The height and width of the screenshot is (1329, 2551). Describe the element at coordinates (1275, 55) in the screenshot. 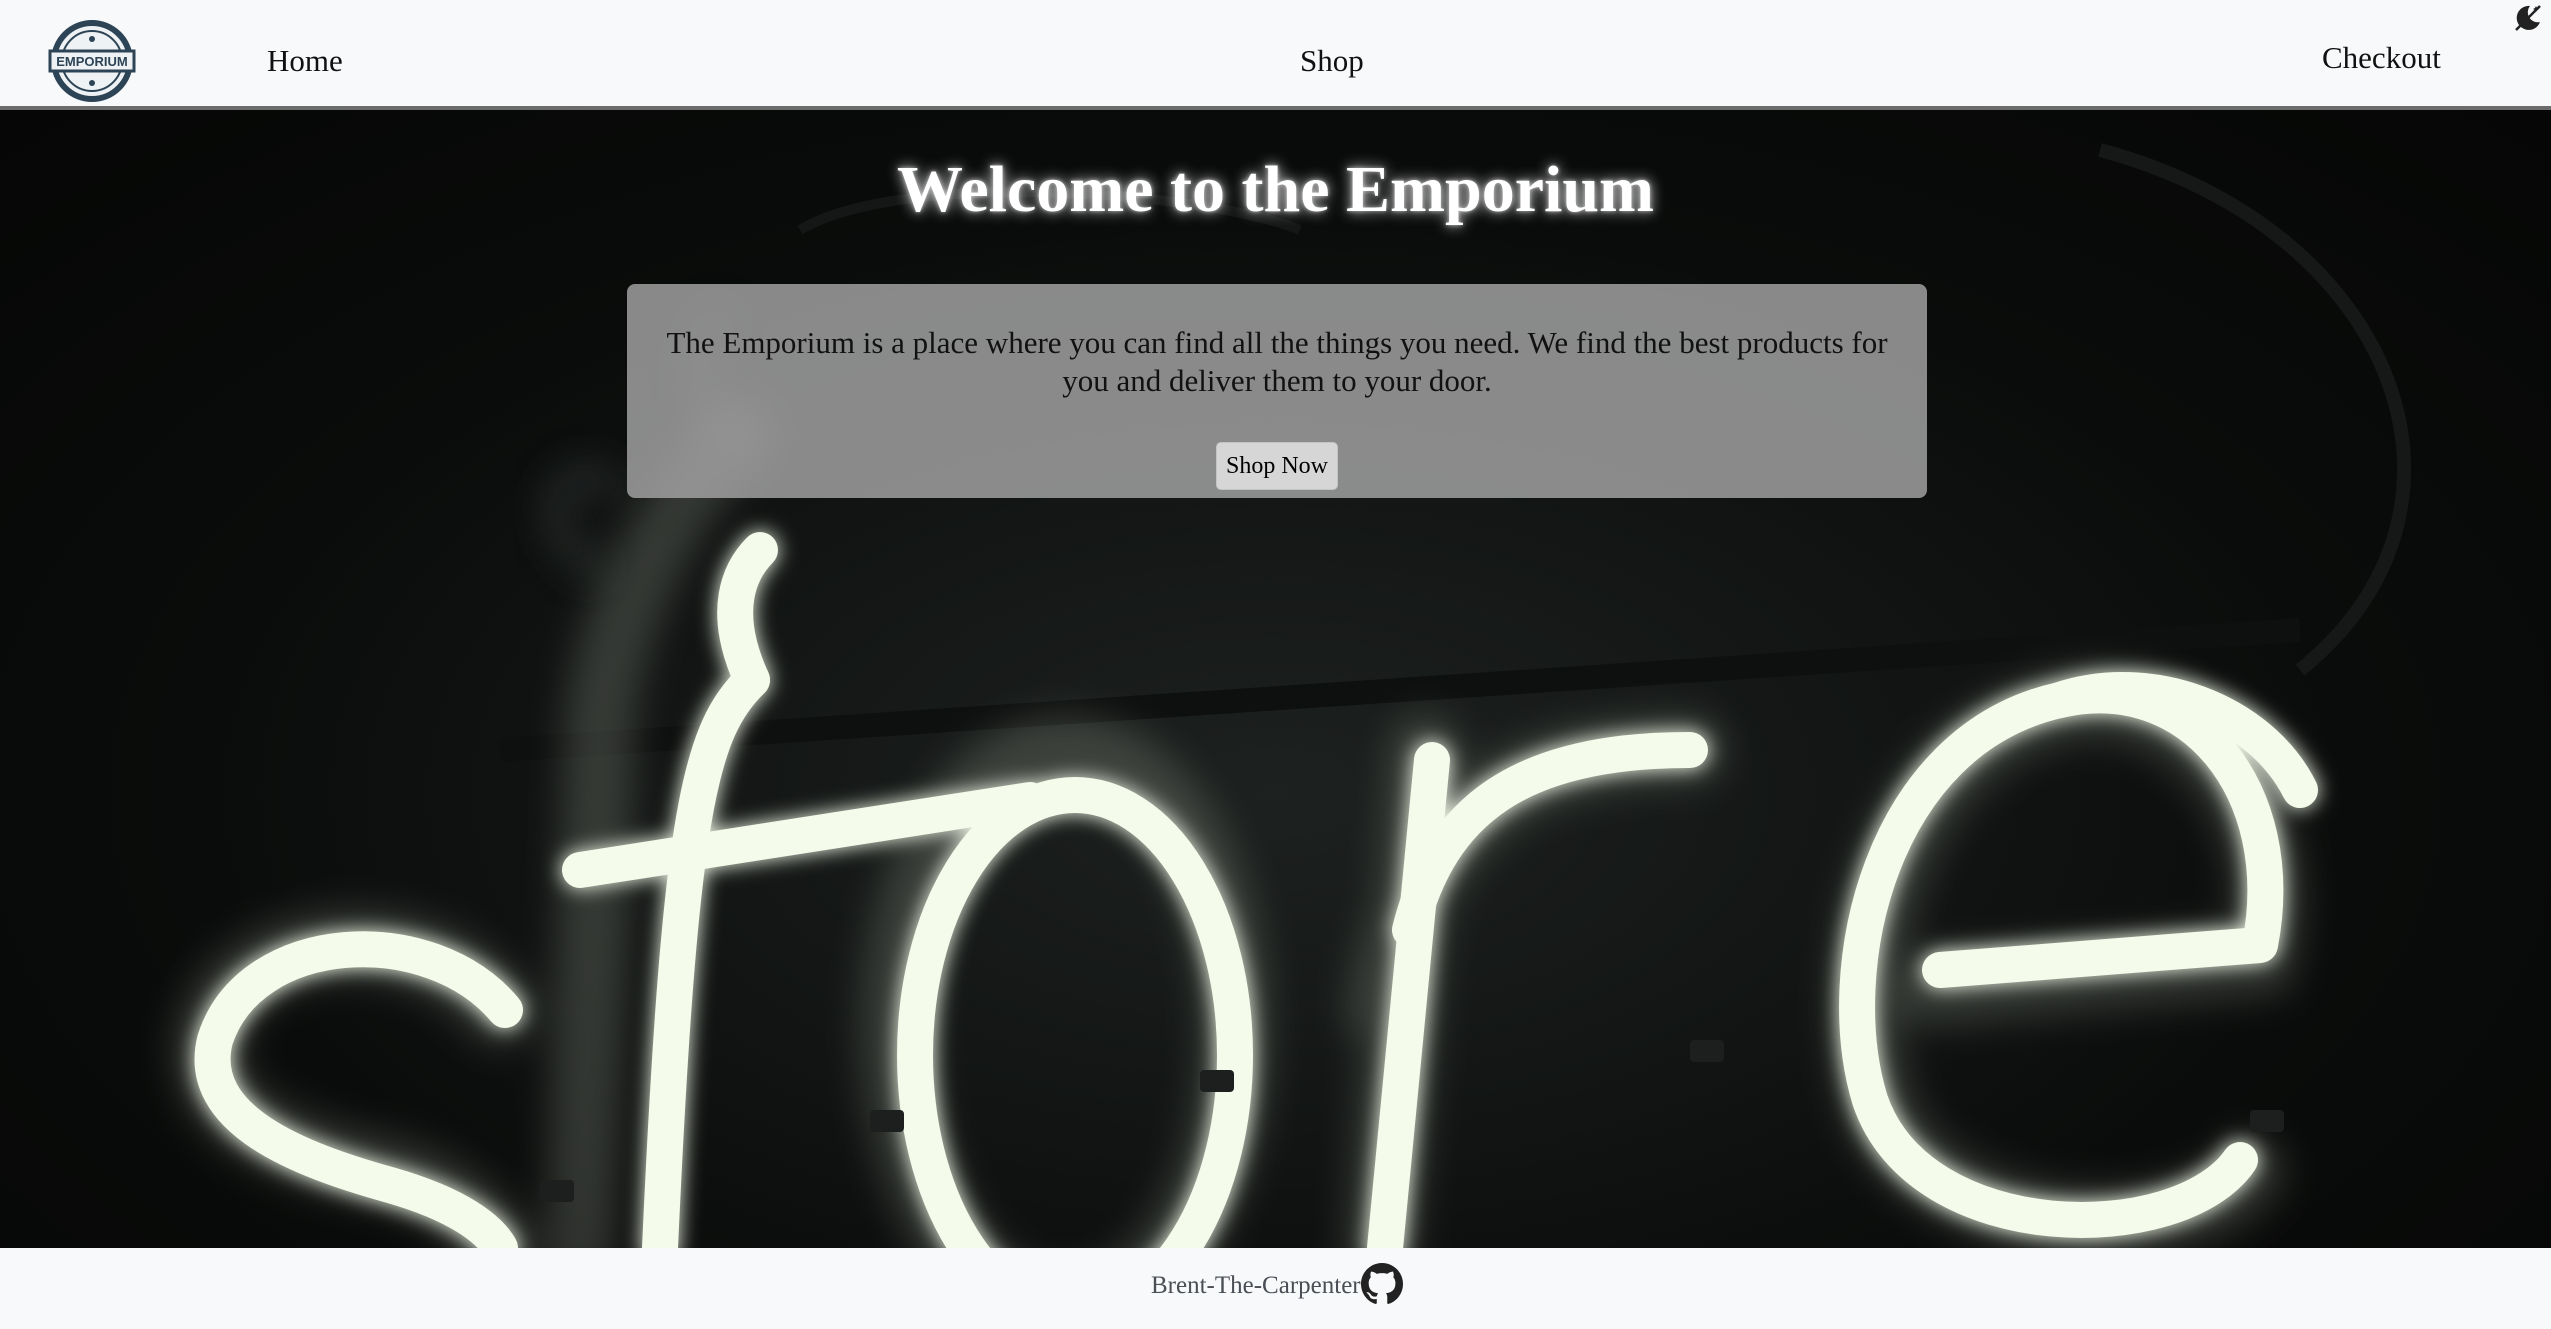

I see `navbar: EMPORIUM Home Shop Checkout` at that location.